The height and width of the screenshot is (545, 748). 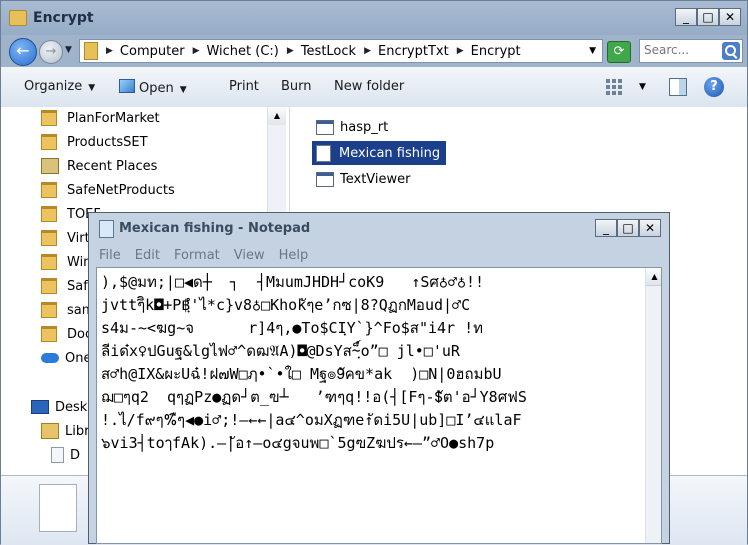 I want to click on breadcrumb-encrypt: ▶ Encrypt, so click(x=489, y=51).